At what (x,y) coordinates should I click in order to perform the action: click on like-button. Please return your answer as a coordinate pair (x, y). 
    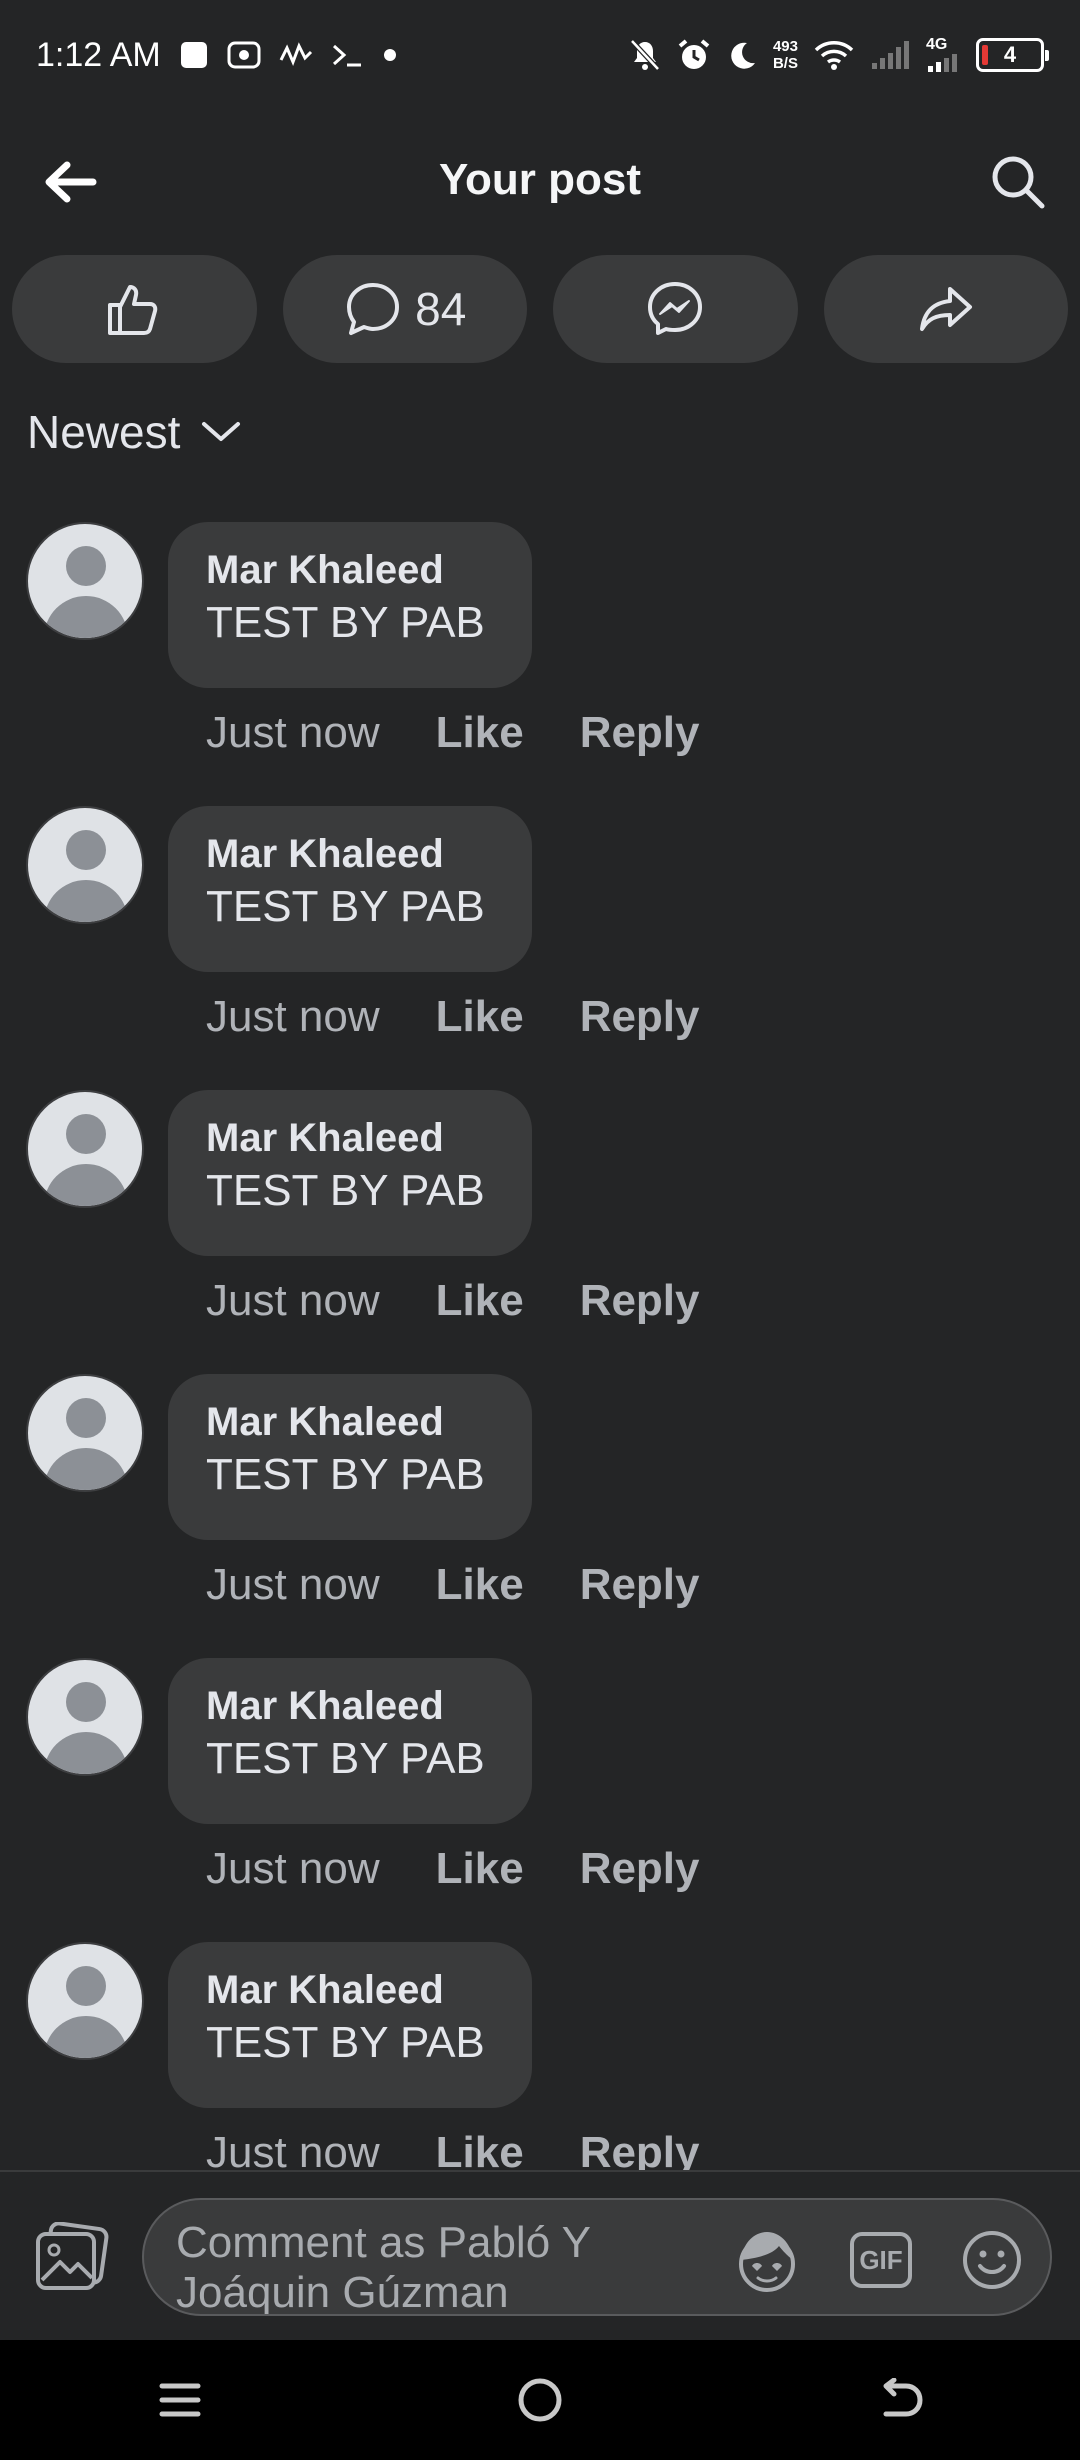
    Looking at the image, I should click on (134, 309).